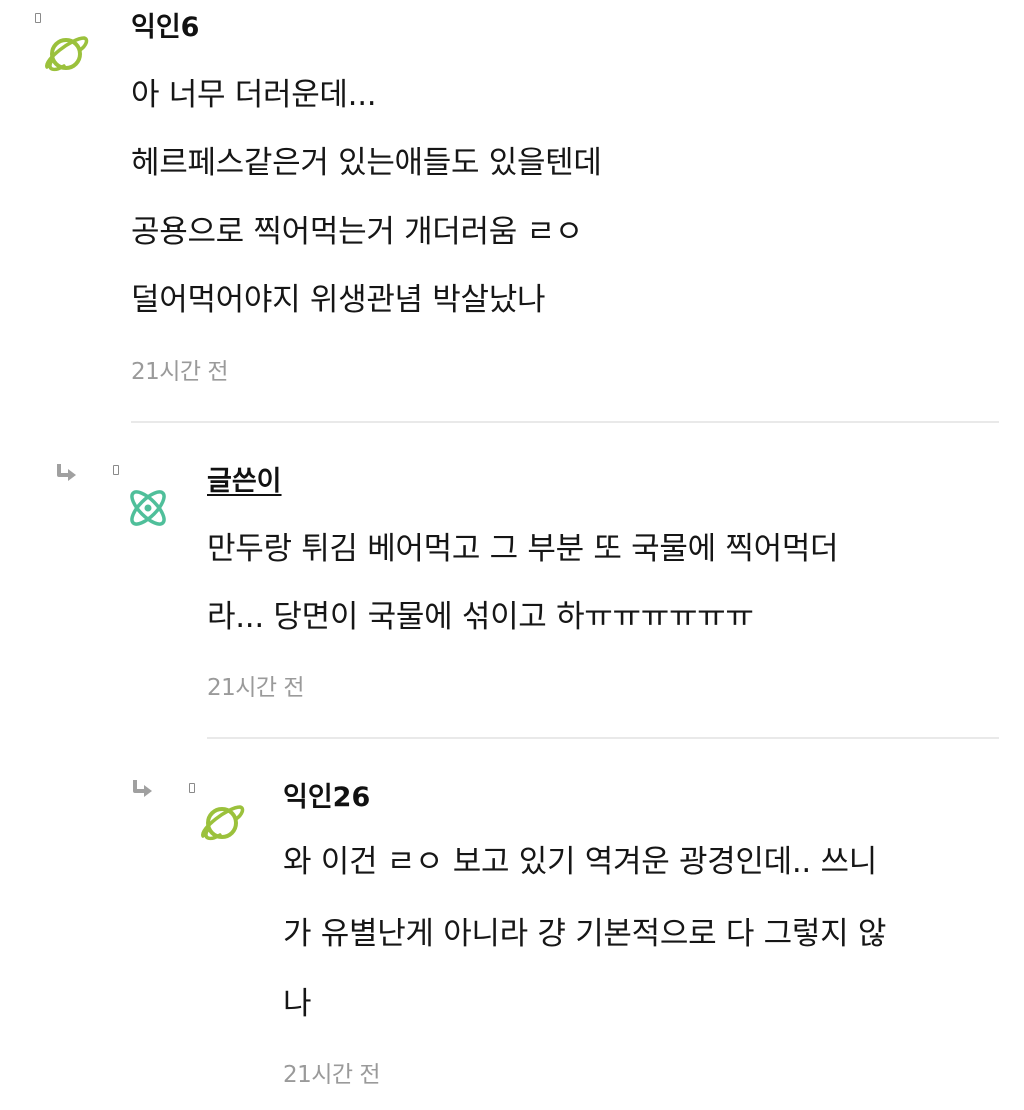 The image size is (1024, 1110). What do you see at coordinates (326, 798) in the screenshot?
I see `comment-nickname: 익인26` at bounding box center [326, 798].